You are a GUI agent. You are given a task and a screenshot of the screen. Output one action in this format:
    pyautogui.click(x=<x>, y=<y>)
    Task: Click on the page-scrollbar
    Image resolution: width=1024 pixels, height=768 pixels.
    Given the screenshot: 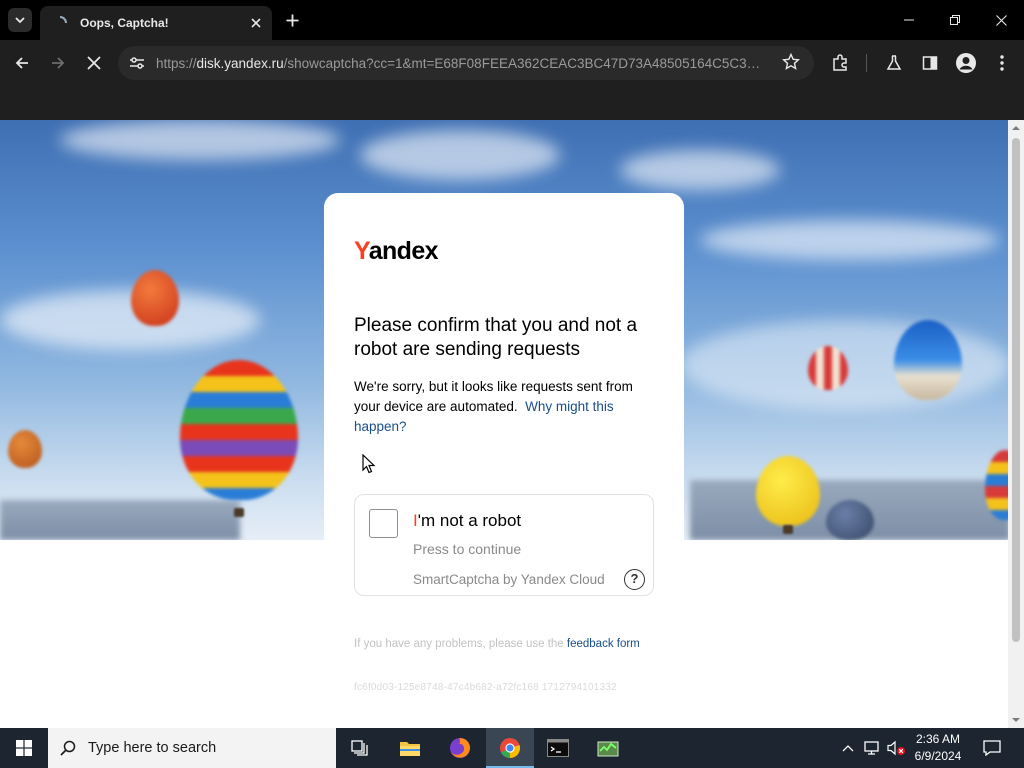 What is the action you would take?
    pyautogui.click(x=1016, y=424)
    